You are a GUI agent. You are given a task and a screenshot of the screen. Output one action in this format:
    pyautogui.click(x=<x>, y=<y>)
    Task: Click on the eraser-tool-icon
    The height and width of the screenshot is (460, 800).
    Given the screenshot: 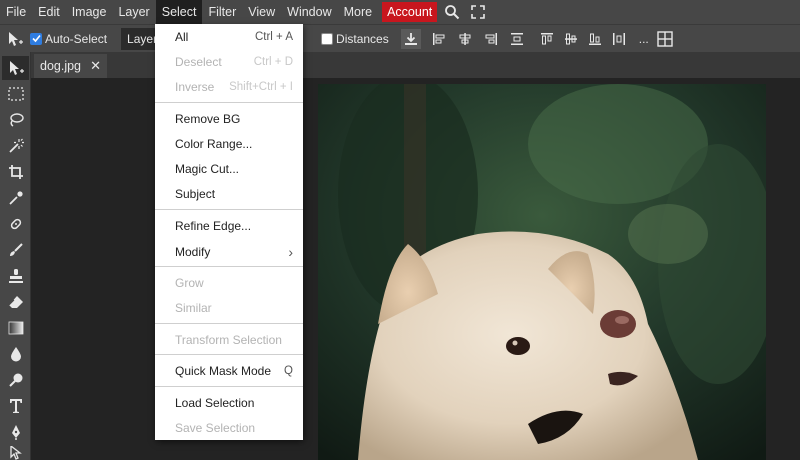 What is the action you would take?
    pyautogui.click(x=15, y=302)
    